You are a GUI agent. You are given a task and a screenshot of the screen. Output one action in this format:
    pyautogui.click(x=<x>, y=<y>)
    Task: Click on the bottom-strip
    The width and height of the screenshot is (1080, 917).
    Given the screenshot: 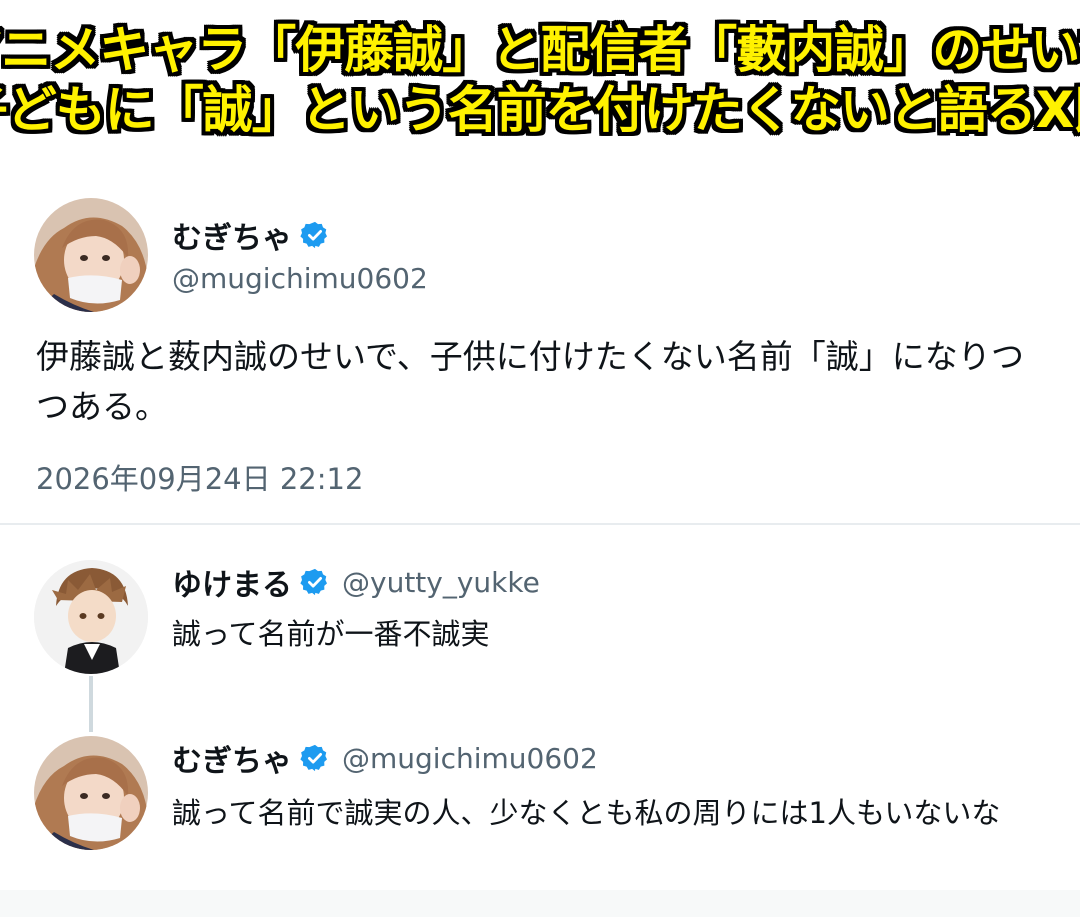 What is the action you would take?
    pyautogui.click(x=540, y=903)
    